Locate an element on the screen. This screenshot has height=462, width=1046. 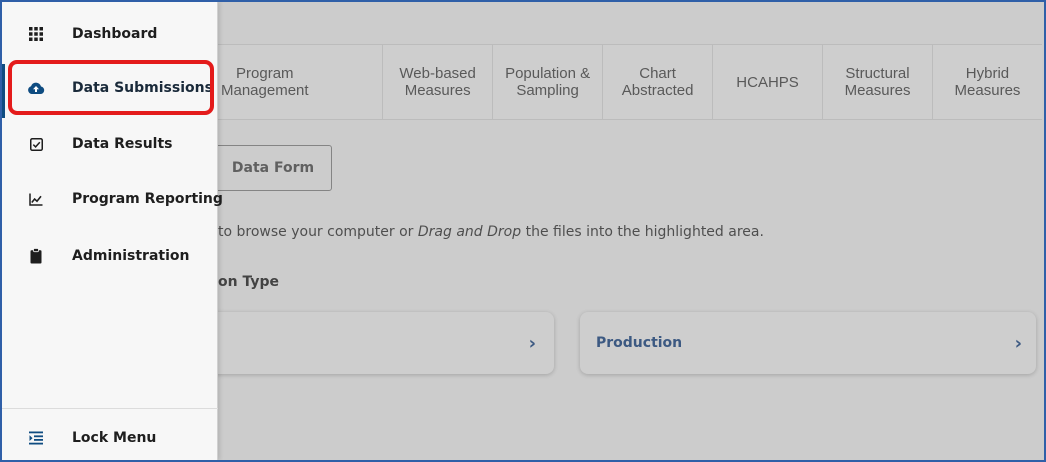
sidebar-item-data-results: Data Results is located at coordinates (110, 144).